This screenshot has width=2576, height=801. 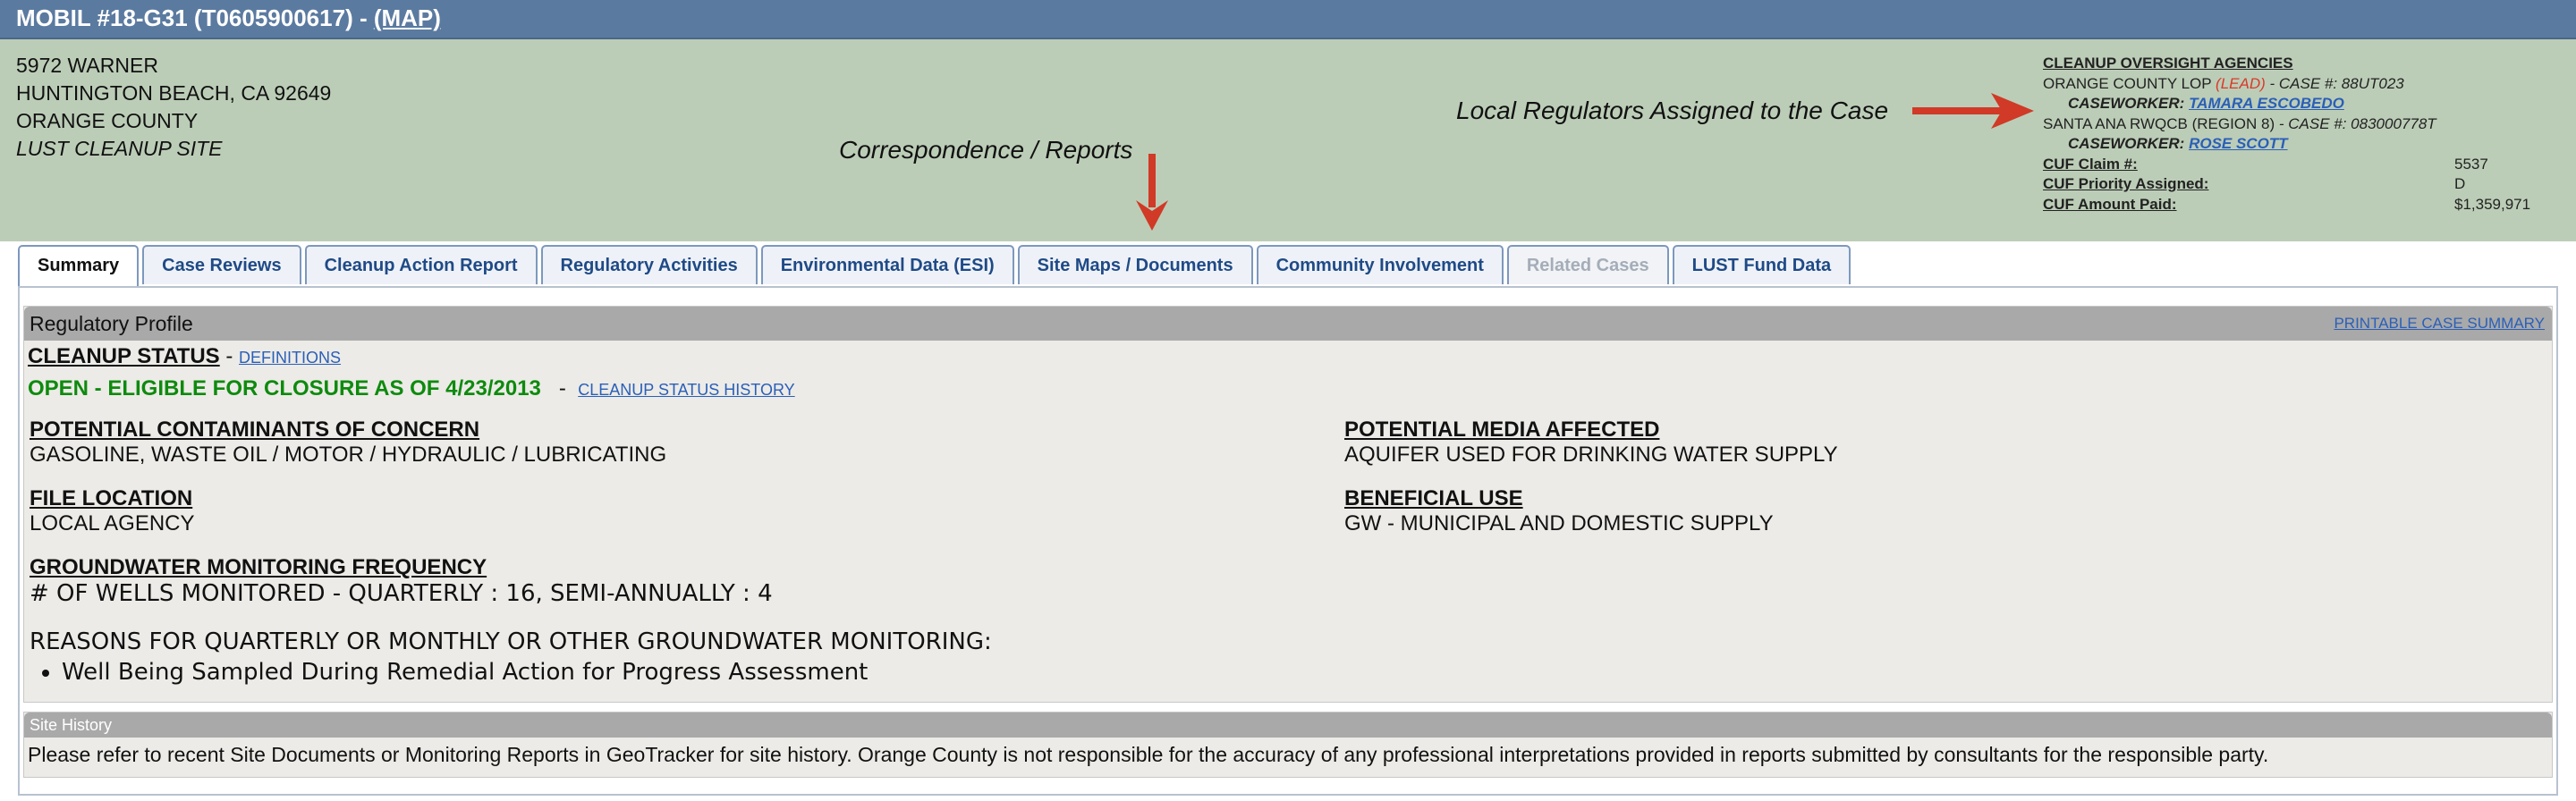 What do you see at coordinates (1591, 455) in the screenshot?
I see `media-value: AQUIFER USED FOR DRINKING WATER SUPPLY` at bounding box center [1591, 455].